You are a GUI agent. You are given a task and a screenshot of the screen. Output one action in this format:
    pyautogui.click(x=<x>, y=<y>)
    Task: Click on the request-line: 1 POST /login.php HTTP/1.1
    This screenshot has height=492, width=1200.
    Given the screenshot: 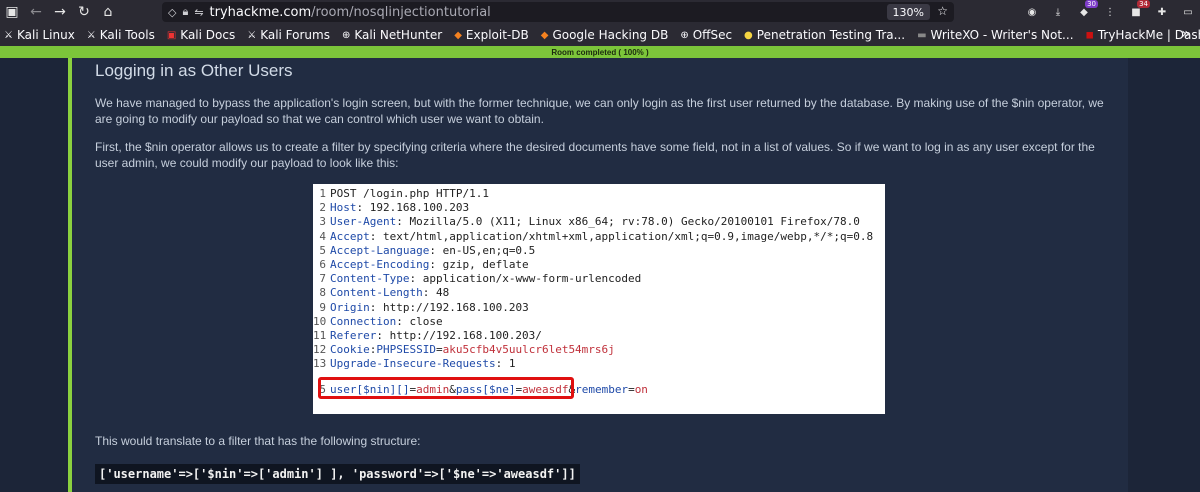 What is the action you would take?
    pyautogui.click(x=599, y=194)
    